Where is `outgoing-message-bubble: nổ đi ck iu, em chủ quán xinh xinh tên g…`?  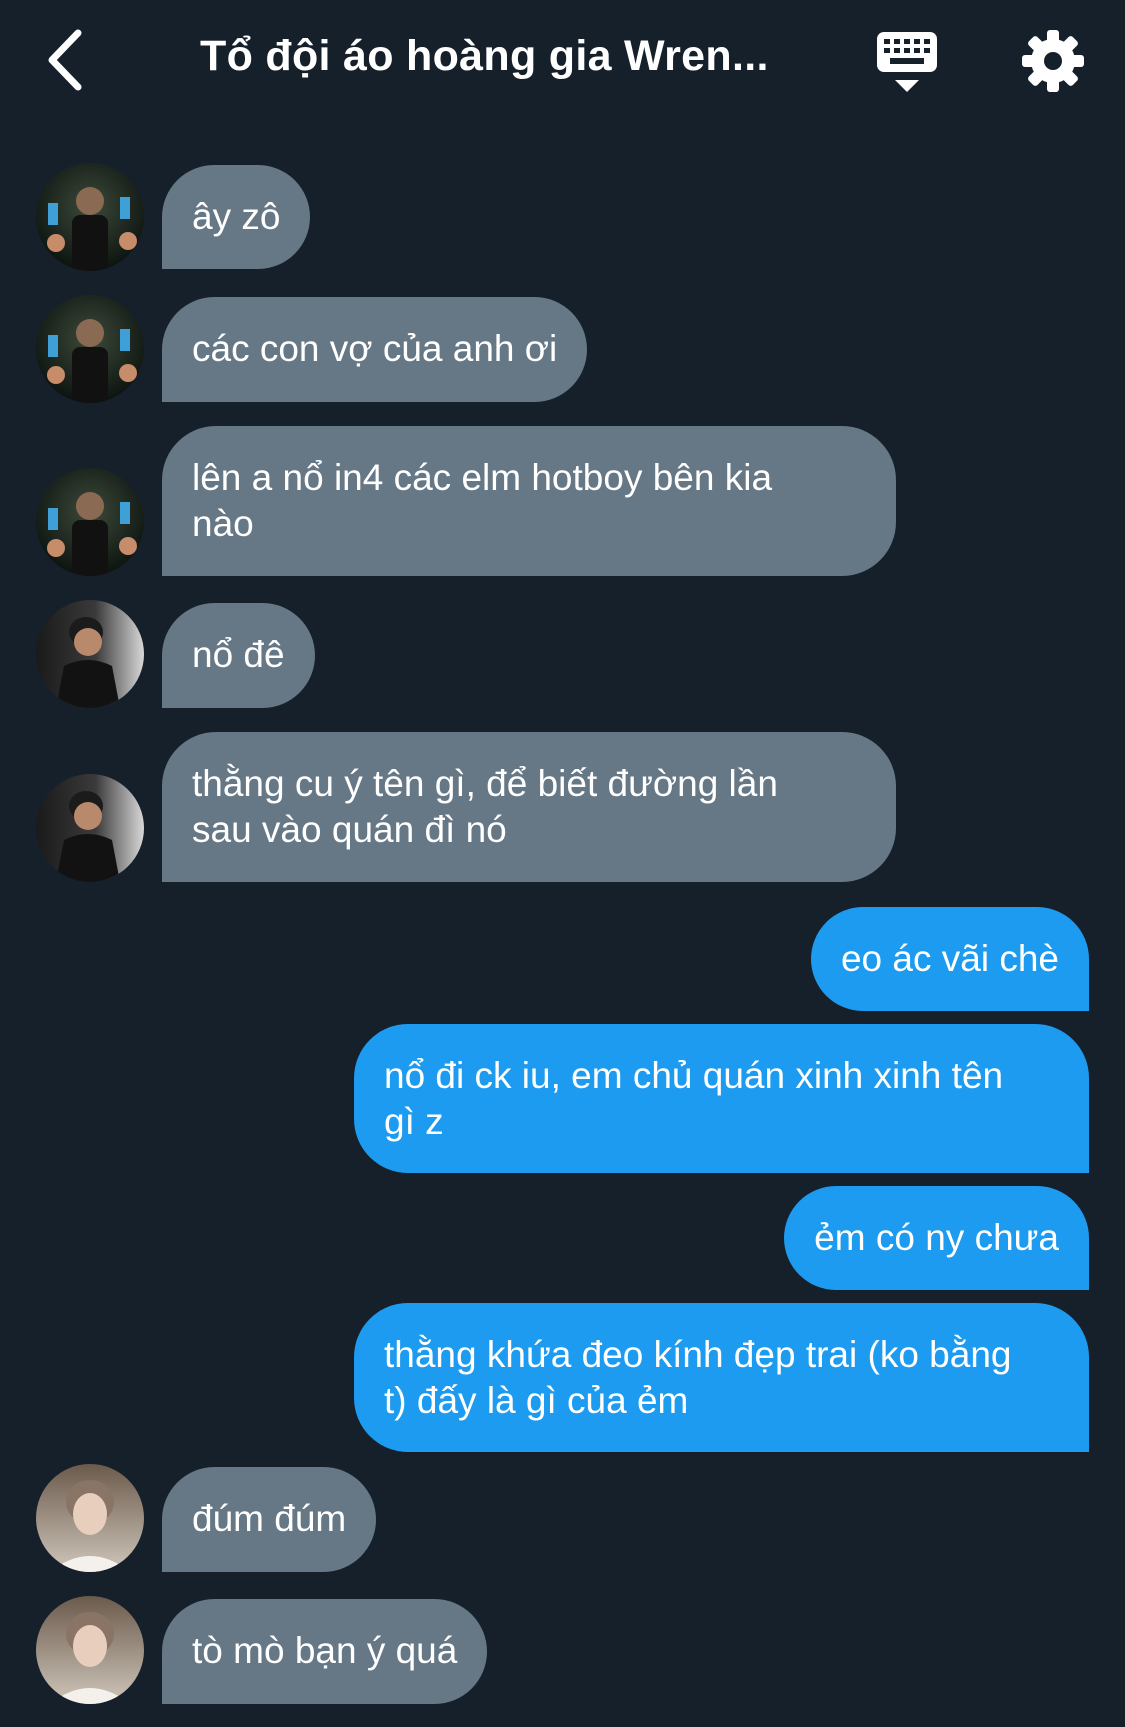 outgoing-message-bubble: nổ đi ck iu, em chủ quán xinh xinh tên g… is located at coordinates (721, 1098).